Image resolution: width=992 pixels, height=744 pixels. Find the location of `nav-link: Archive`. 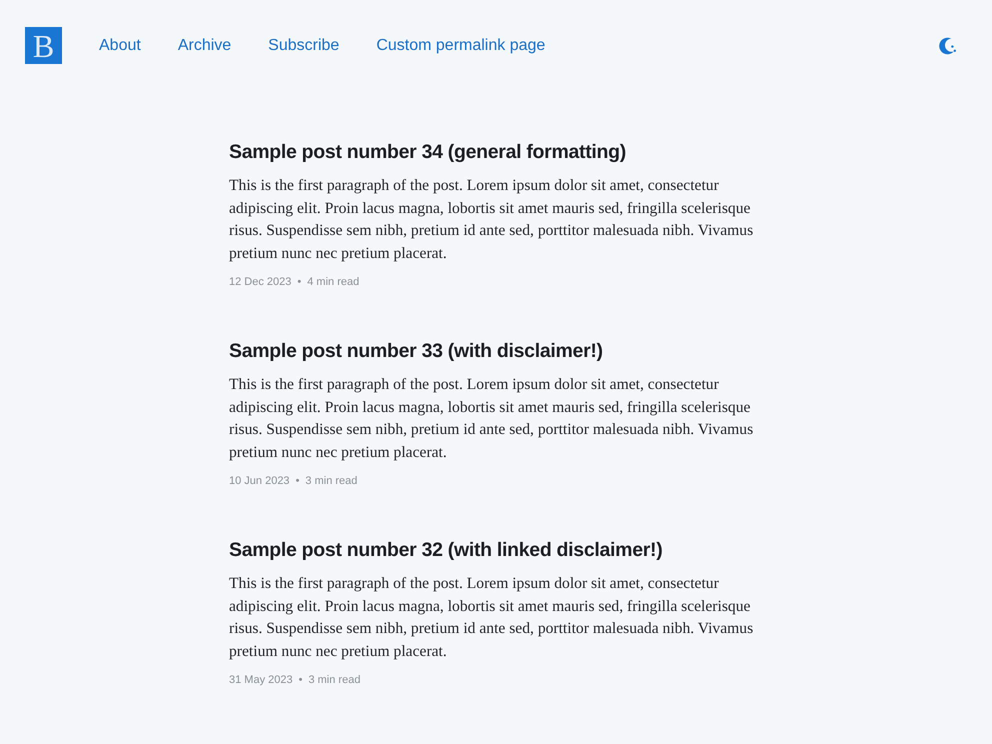

nav-link: Archive is located at coordinates (205, 46).